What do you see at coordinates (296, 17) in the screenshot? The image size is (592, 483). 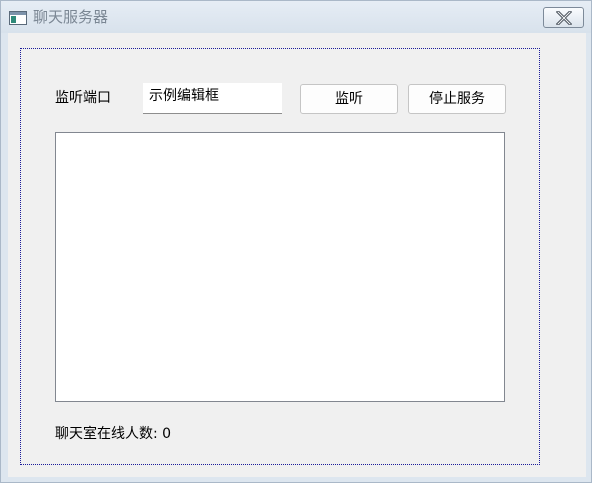 I see `title-bar: 聊天服务器` at bounding box center [296, 17].